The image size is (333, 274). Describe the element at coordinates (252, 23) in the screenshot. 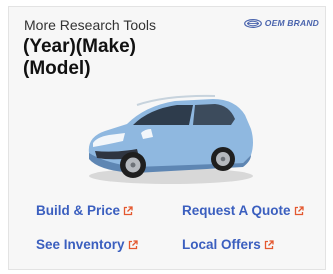

I see `brand-logo-icon` at that location.